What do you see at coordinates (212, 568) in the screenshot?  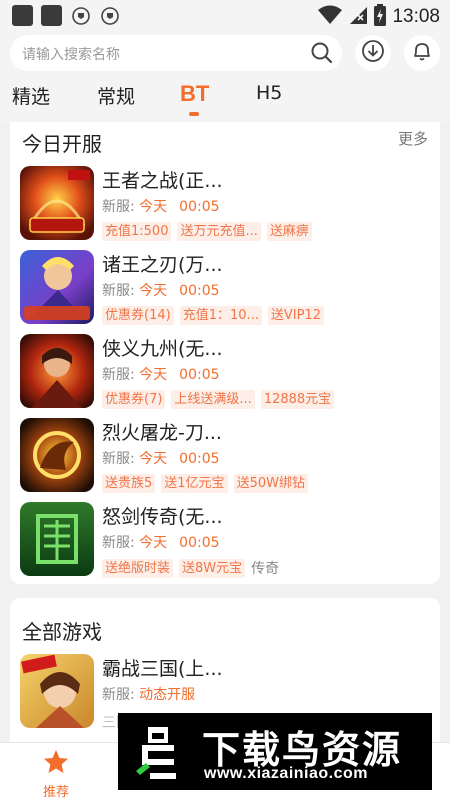 I see `tag: 送8W元宝` at bounding box center [212, 568].